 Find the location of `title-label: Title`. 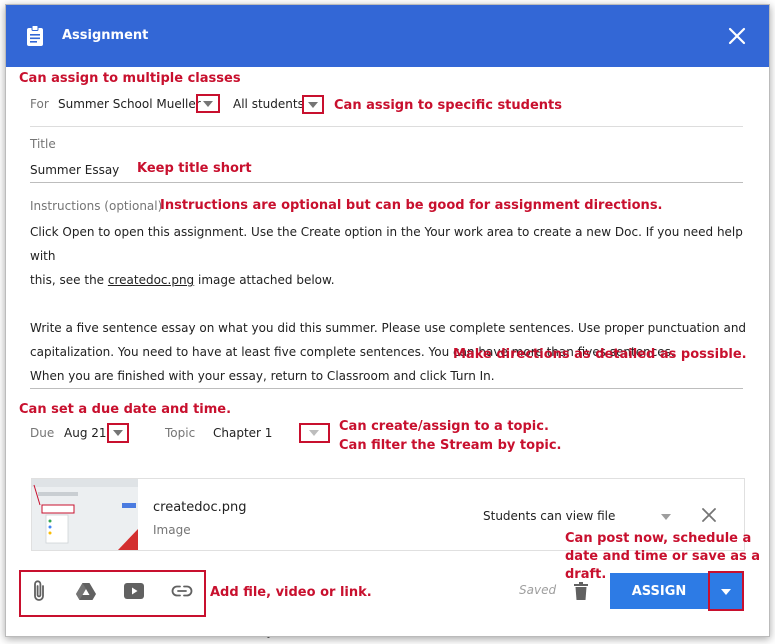

title-label: Title is located at coordinates (43, 144).